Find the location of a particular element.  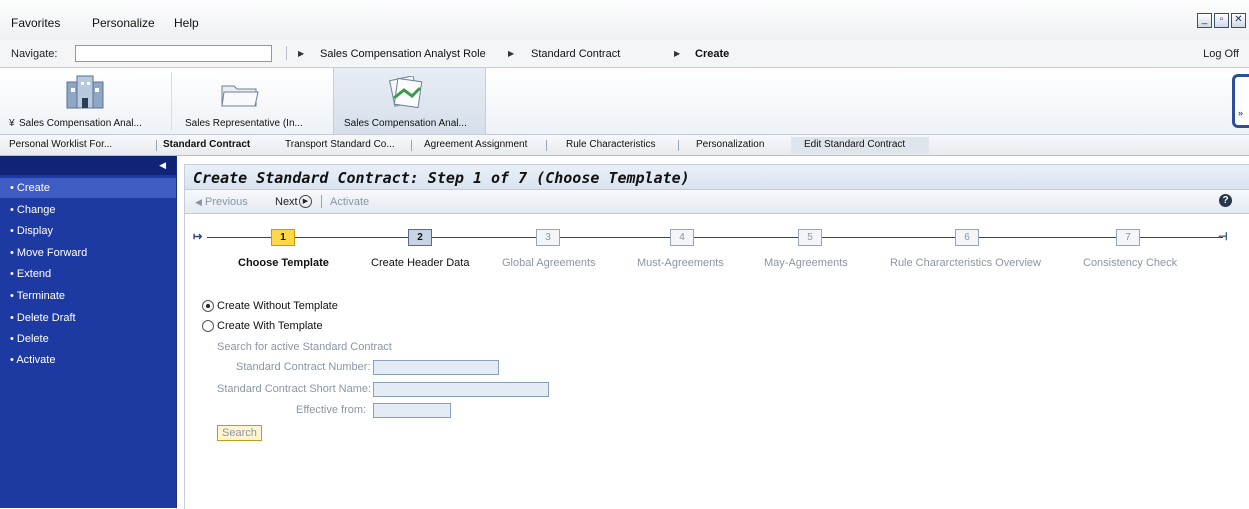

sidebar-item-extend: • Extend is located at coordinates (88, 274).